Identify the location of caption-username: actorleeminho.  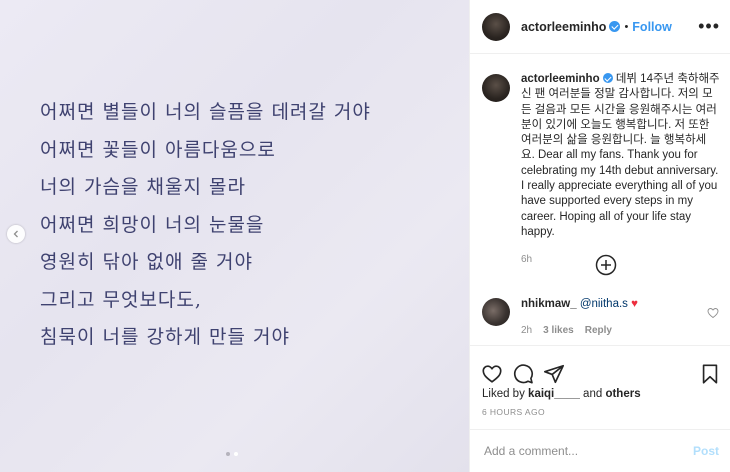
(560, 79).